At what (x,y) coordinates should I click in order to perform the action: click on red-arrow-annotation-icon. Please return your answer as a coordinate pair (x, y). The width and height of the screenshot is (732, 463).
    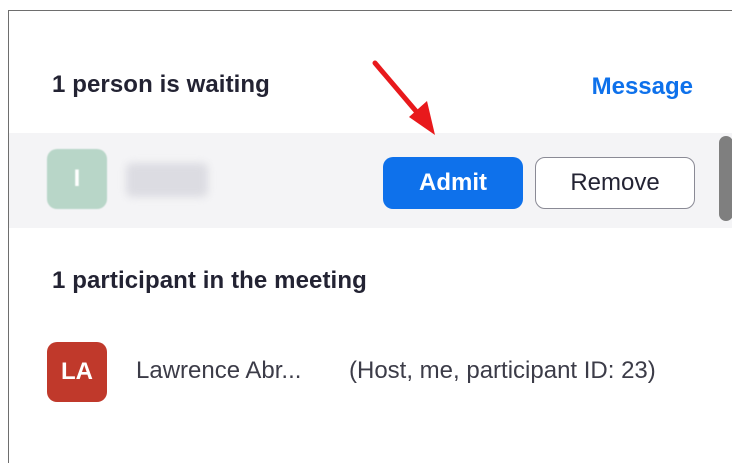
    Looking at the image, I should click on (403, 97).